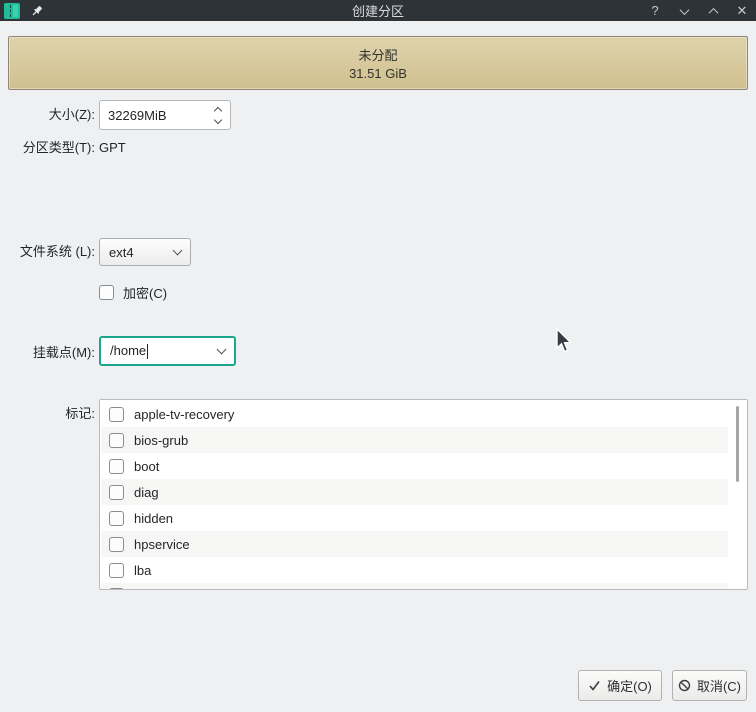 The image size is (756, 712). Describe the element at coordinates (698, 10) in the screenshot. I see `titlebar-controls: ? ✕` at that location.